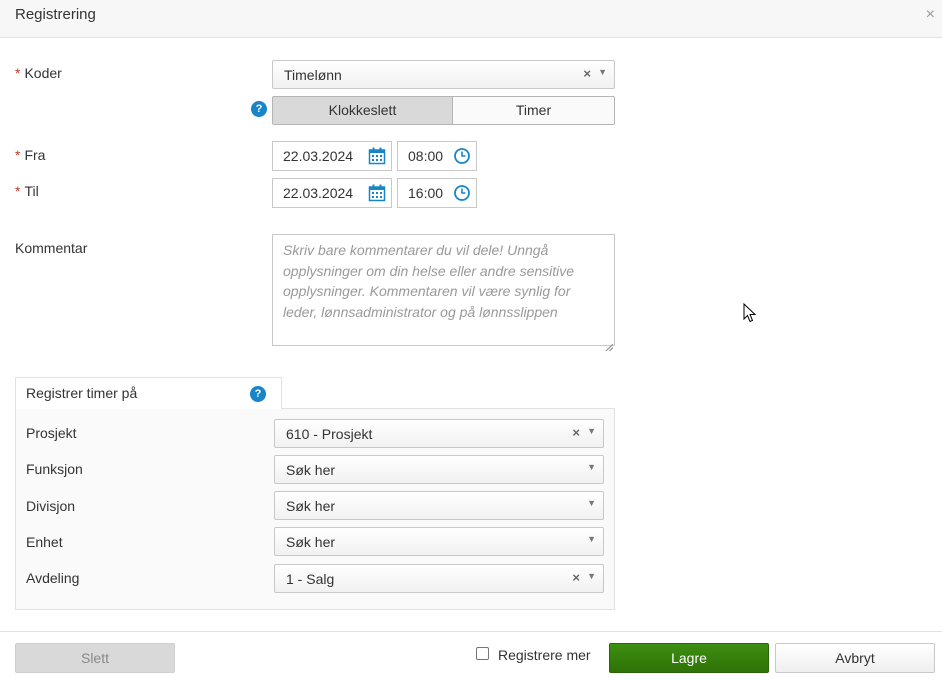  What do you see at coordinates (439, 433) in the screenshot?
I see `prosjekt-select: 610 - Prosjekt × ▼` at bounding box center [439, 433].